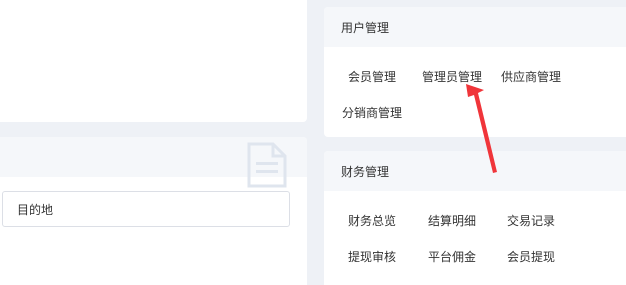 This screenshot has width=626, height=285. I want to click on finance-management-title: 财务管理, so click(475, 171).